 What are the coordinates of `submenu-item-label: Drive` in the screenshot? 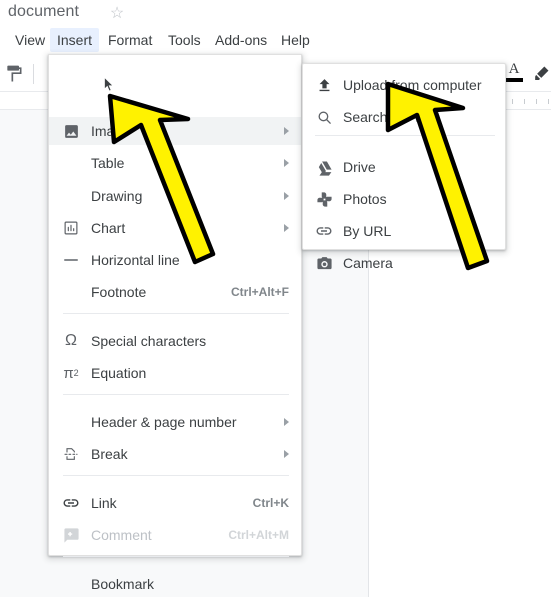 It's located at (359, 167).